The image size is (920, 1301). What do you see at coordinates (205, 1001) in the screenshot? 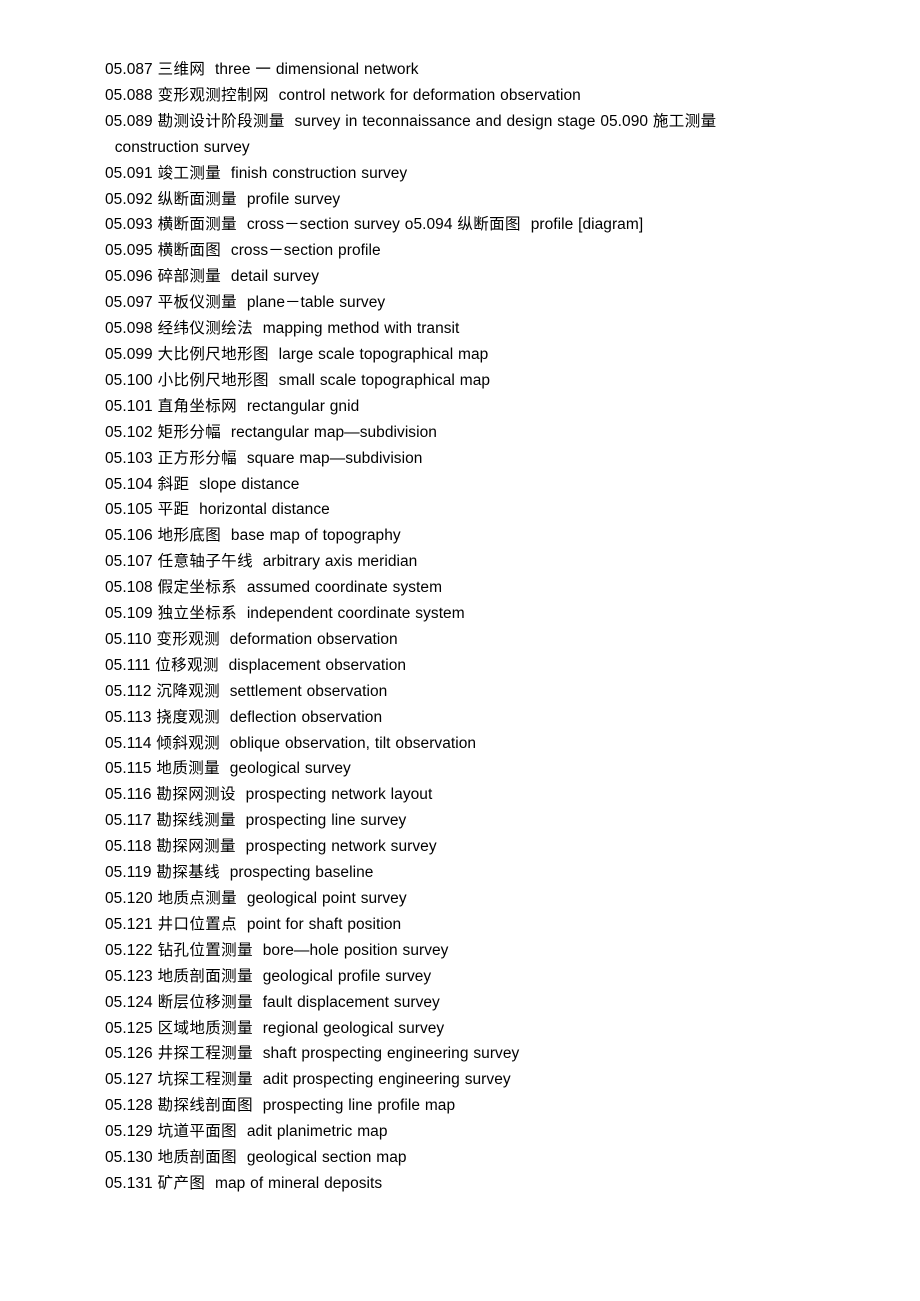
I see `entry-term-chinese: 断层位移测量` at bounding box center [205, 1001].